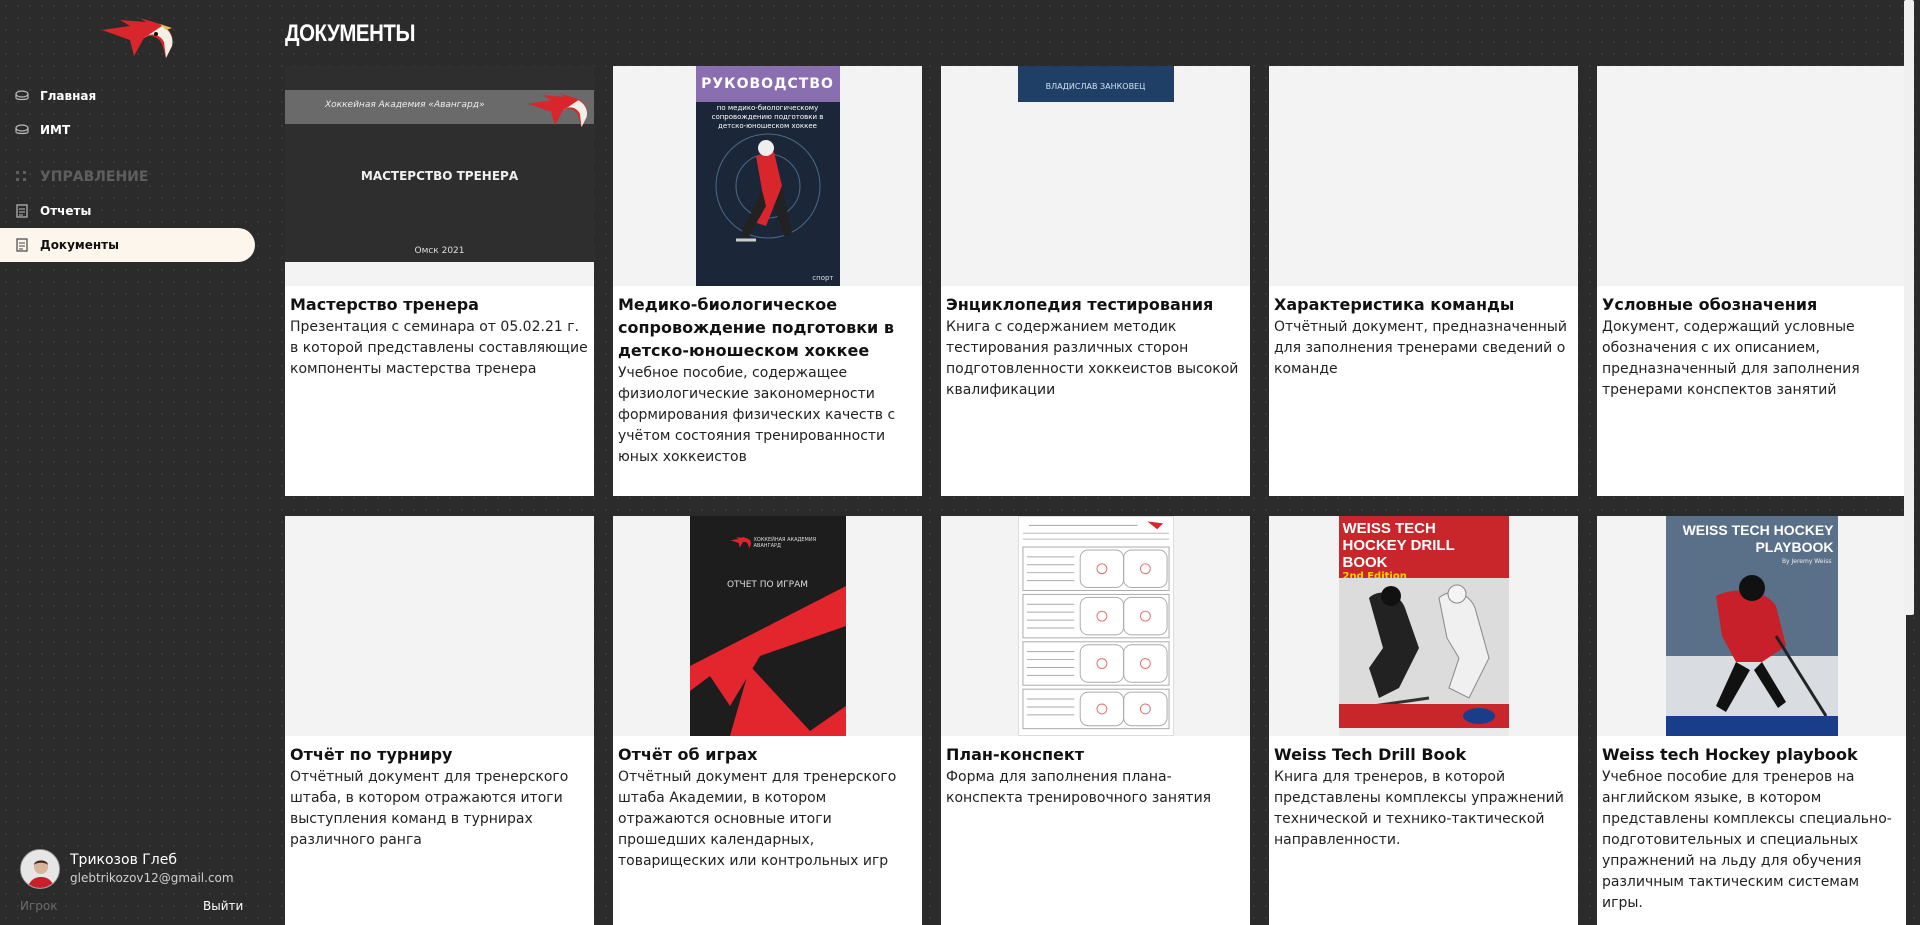 This screenshot has width=1920, height=925. What do you see at coordinates (1398, 545) in the screenshot?
I see `thumb-header: WEISS TECH HOCKEY DRILL BOOK` at bounding box center [1398, 545].